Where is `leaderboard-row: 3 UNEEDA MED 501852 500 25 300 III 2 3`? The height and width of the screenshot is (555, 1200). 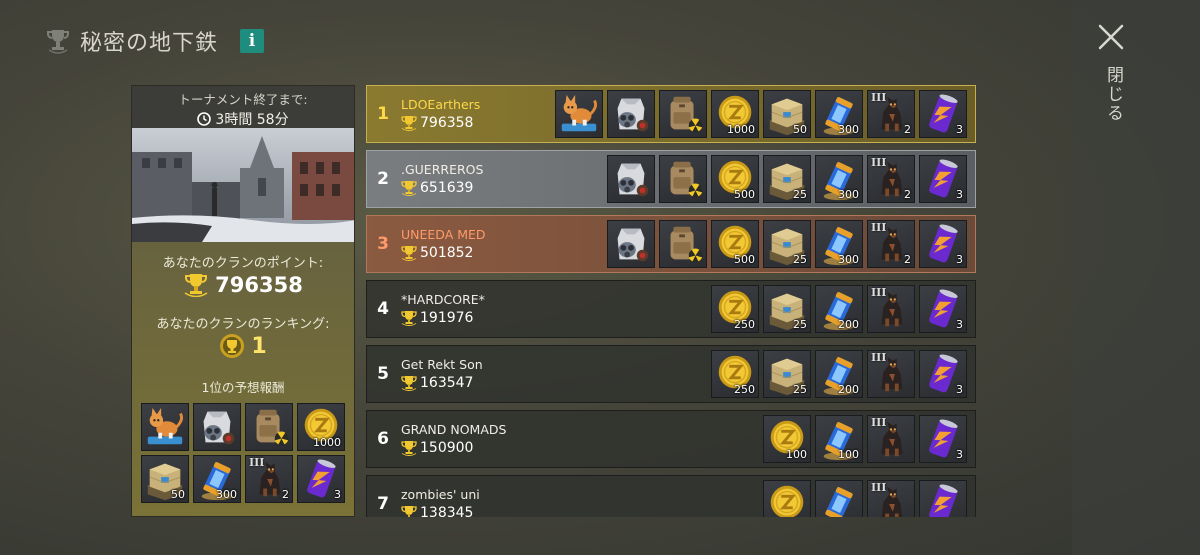 leaderboard-row: 3 UNEEDA MED 501852 500 25 300 III 2 3 is located at coordinates (671, 244).